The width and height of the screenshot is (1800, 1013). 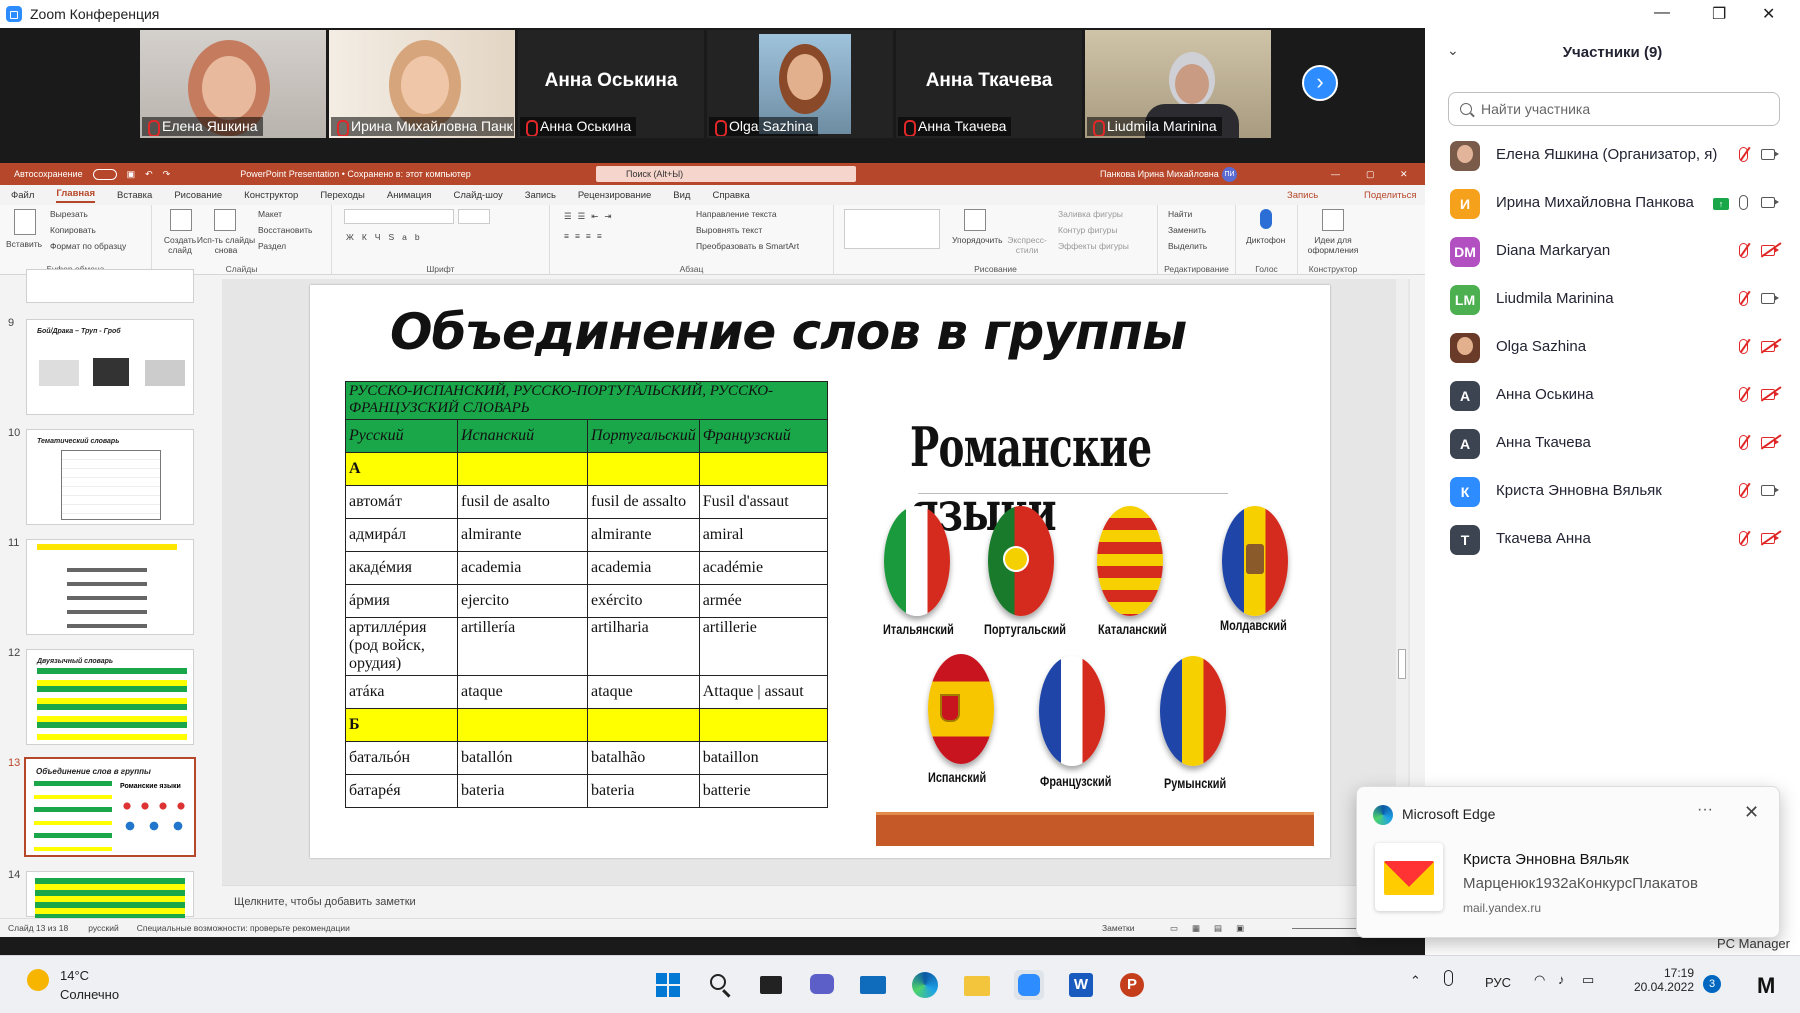 I want to click on cut-button: Вырезать, so click(x=69, y=214).